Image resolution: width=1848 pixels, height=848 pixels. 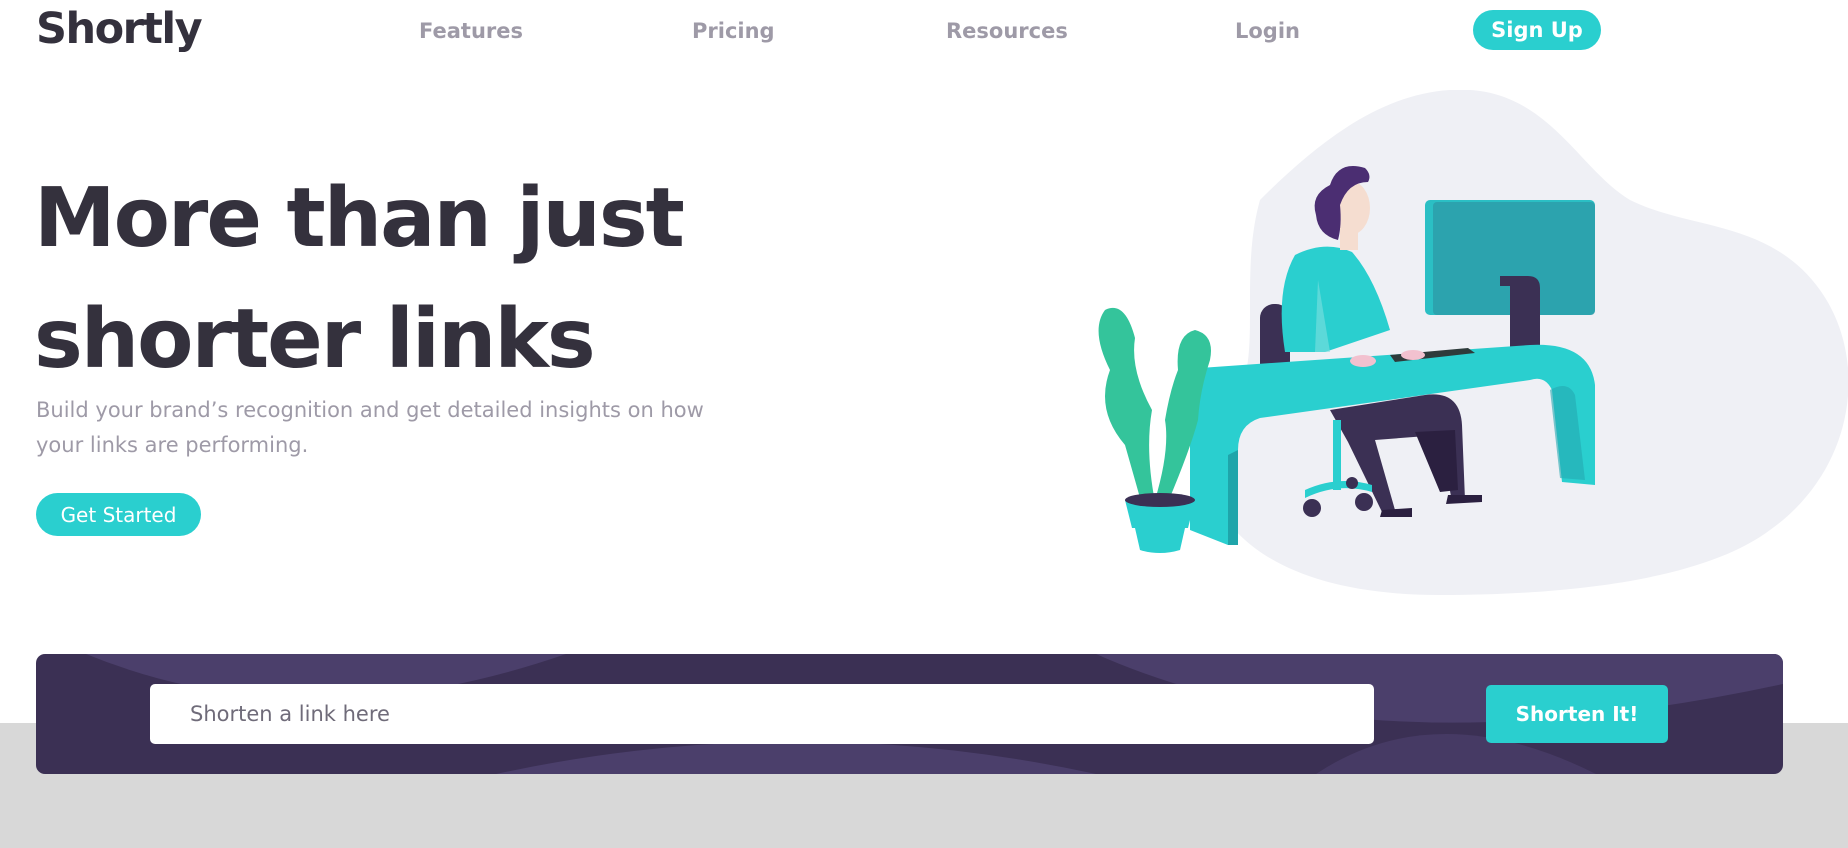 I want to click on nav-link-resources: Resources, so click(x=1007, y=31).